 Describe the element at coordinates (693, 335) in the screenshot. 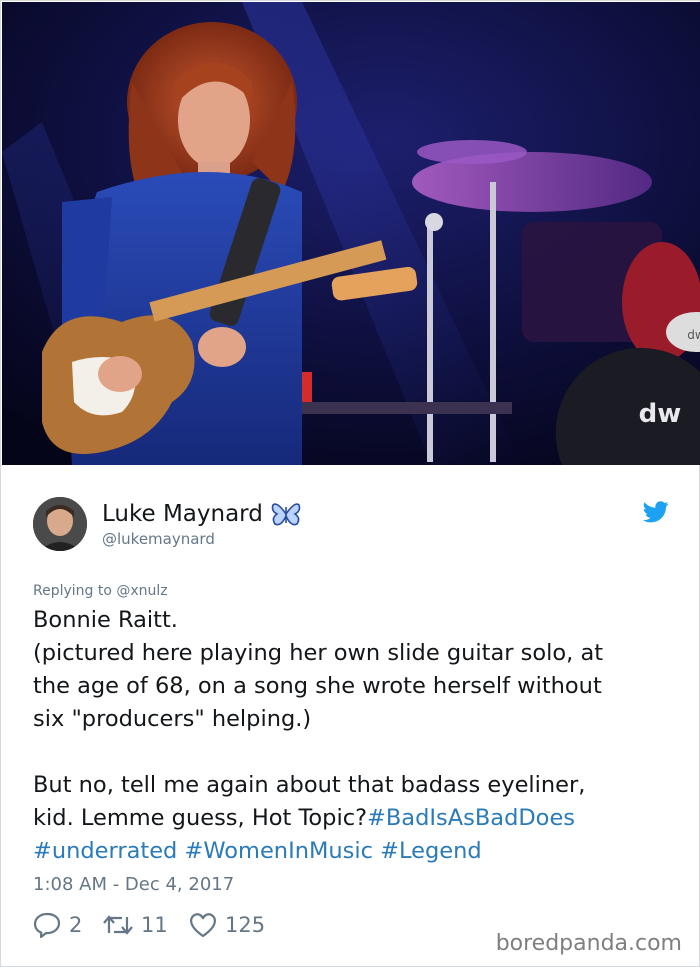

I see `svg-text: dw` at that location.